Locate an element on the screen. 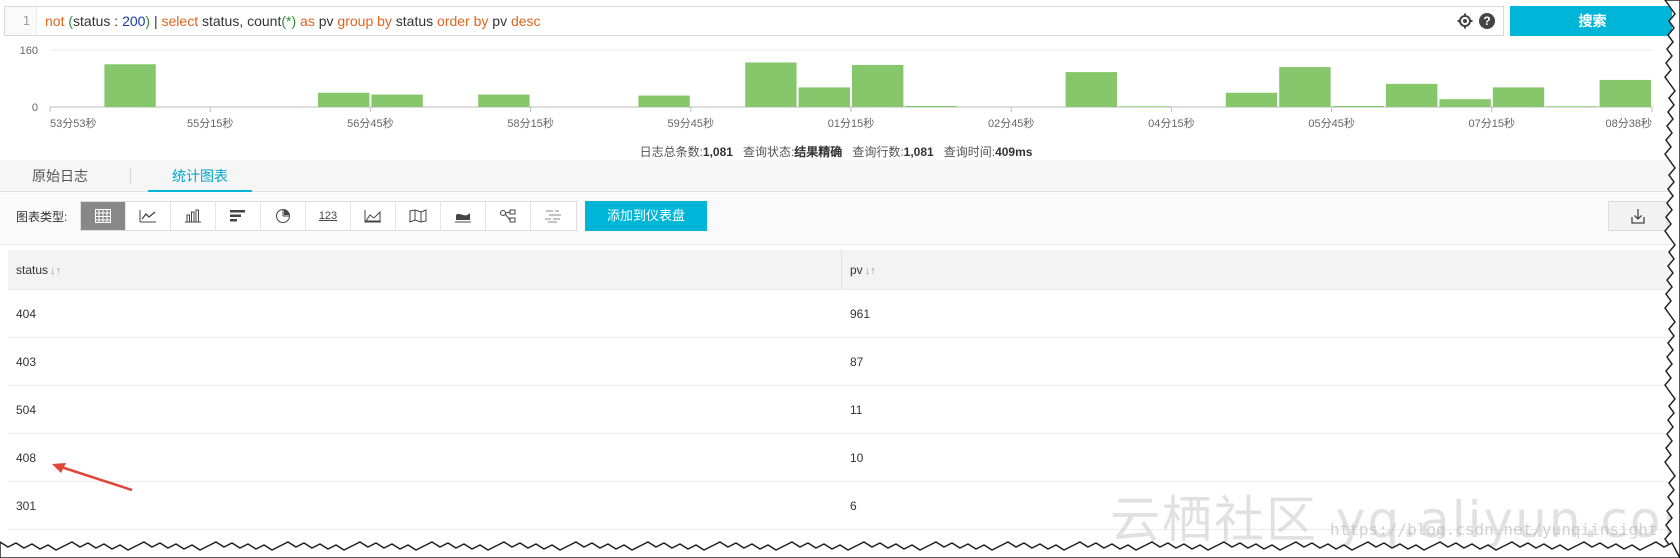  query-token: as is located at coordinates (307, 21).